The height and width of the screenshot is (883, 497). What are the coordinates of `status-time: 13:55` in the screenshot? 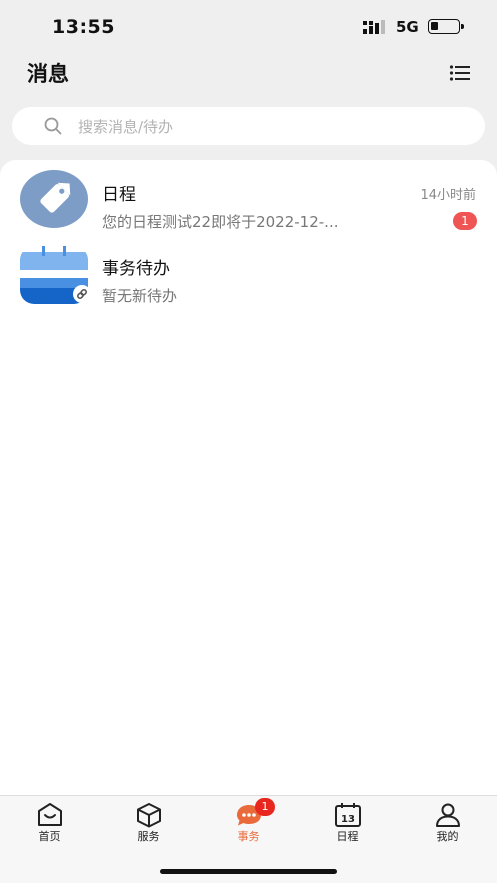 It's located at (83, 27).